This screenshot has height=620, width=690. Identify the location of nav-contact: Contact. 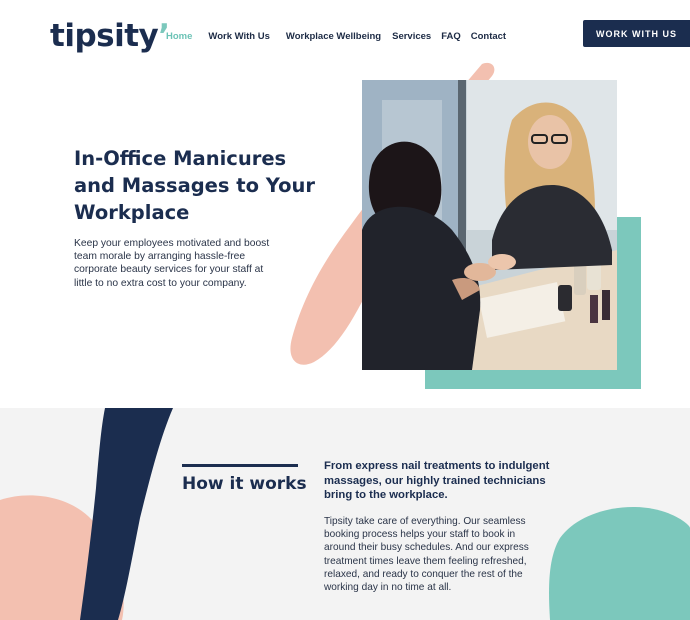
(488, 36).